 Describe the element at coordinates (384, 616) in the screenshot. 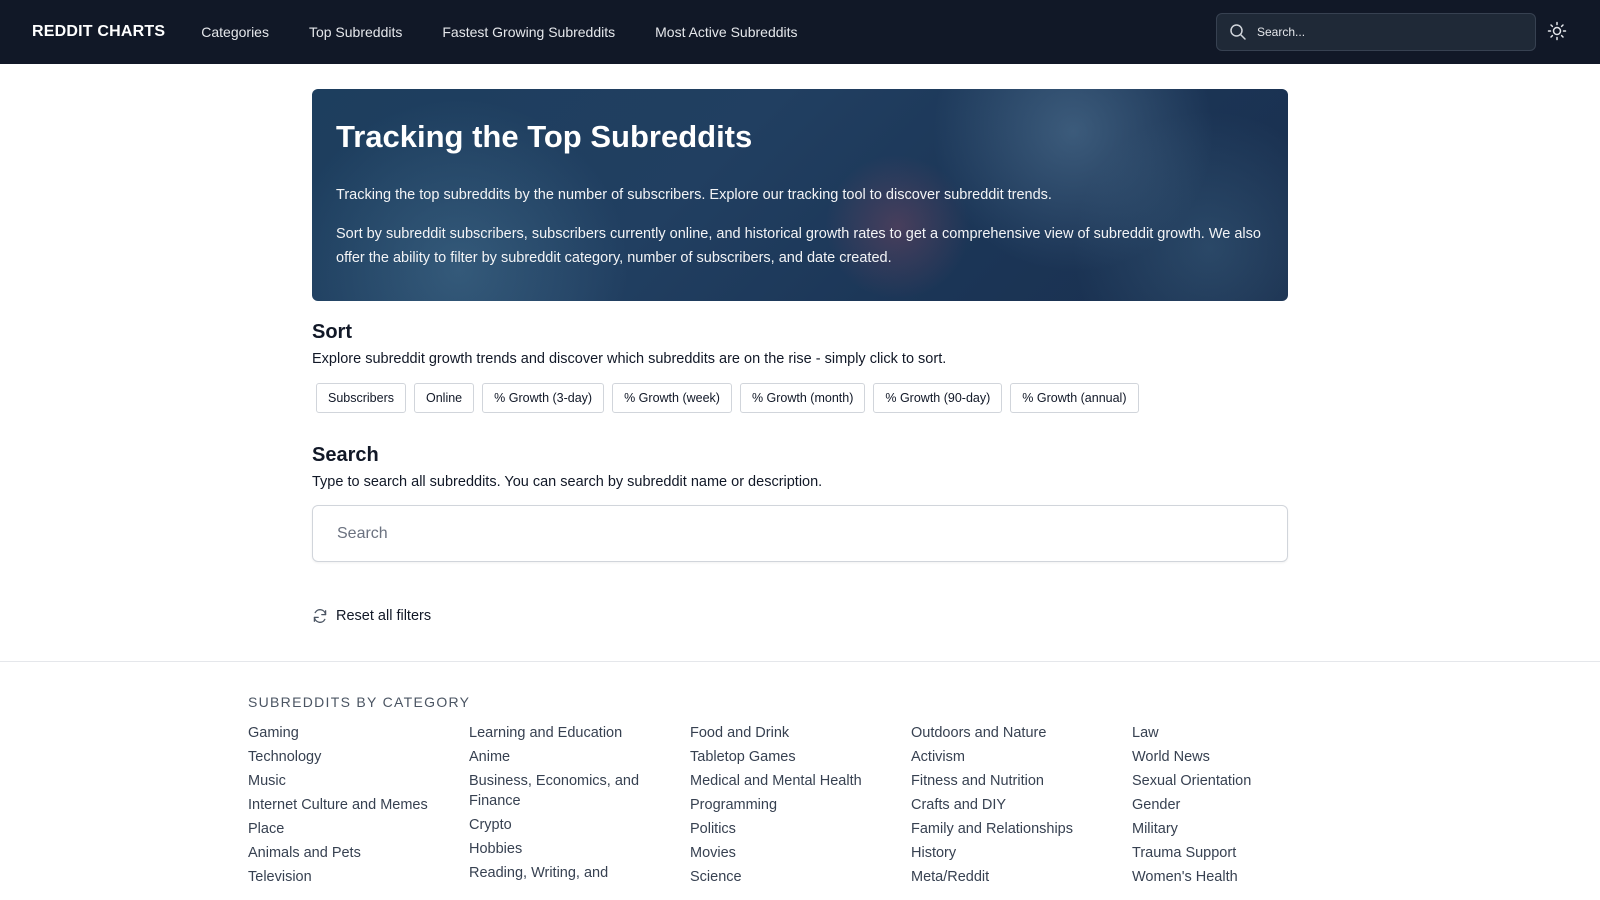

I see `reset-filters-label: Reset all filters` at that location.